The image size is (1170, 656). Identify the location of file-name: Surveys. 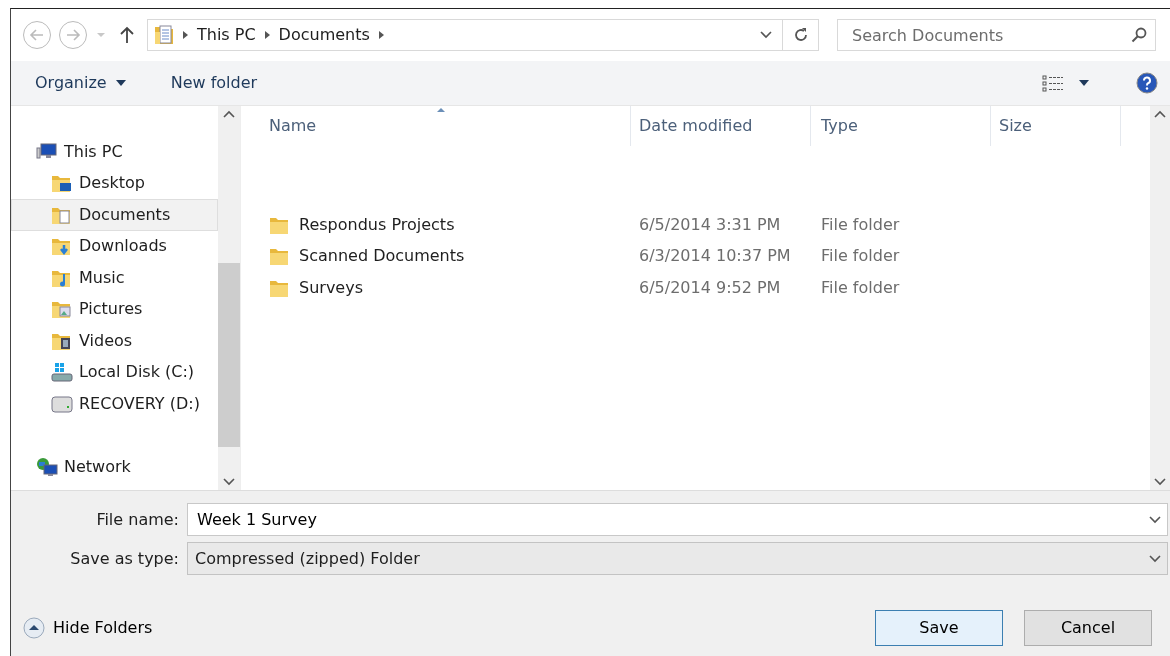
(331, 287).